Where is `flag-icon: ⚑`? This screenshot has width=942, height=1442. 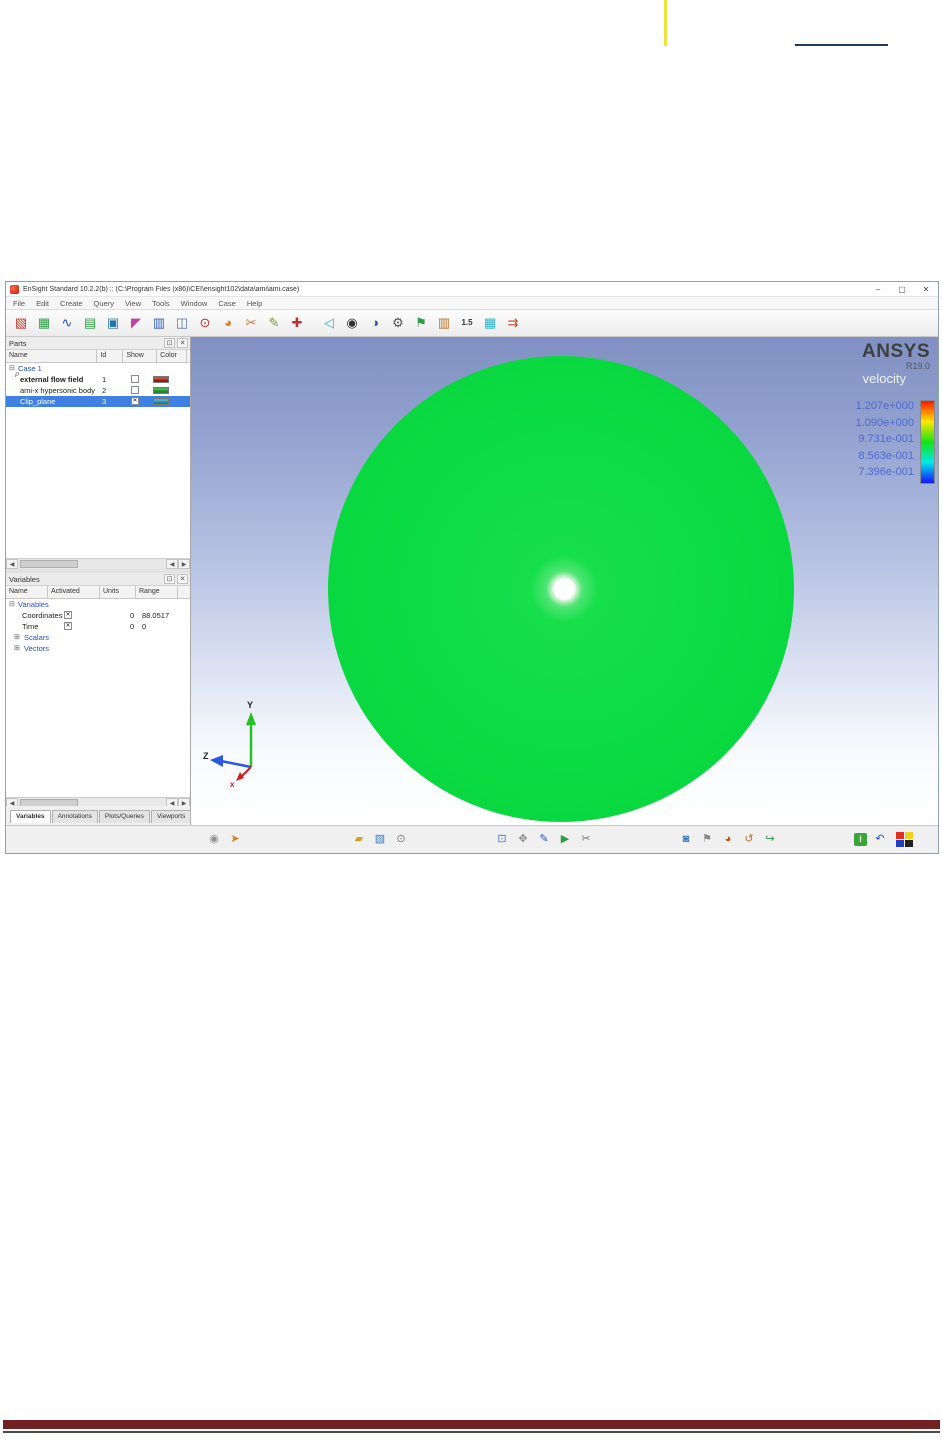
flag-icon: ⚑ is located at coordinates (421, 323).